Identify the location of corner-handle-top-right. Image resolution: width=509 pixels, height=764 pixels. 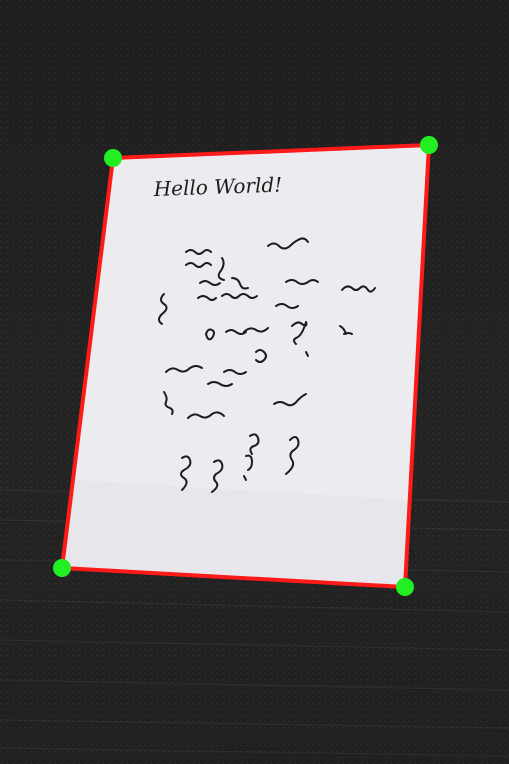
(429, 145).